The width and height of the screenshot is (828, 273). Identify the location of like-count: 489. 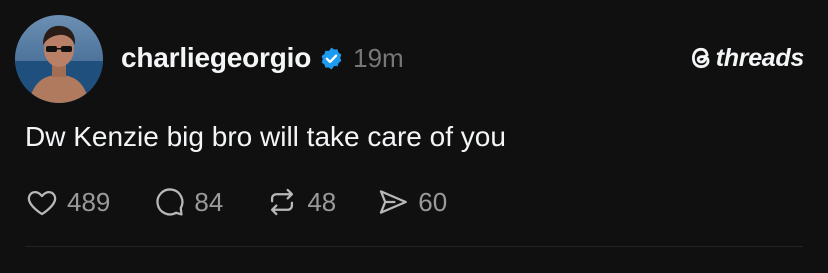
(89, 201).